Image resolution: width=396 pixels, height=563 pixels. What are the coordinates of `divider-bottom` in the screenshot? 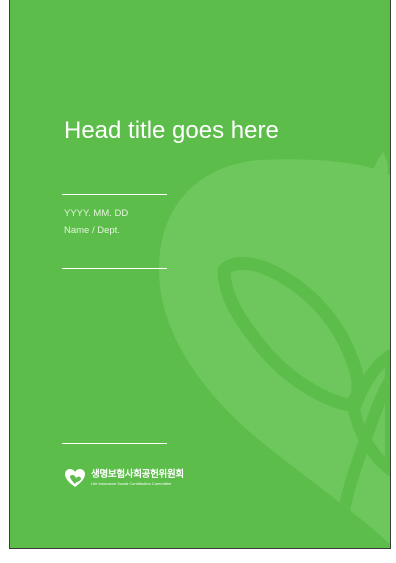 It's located at (114, 443).